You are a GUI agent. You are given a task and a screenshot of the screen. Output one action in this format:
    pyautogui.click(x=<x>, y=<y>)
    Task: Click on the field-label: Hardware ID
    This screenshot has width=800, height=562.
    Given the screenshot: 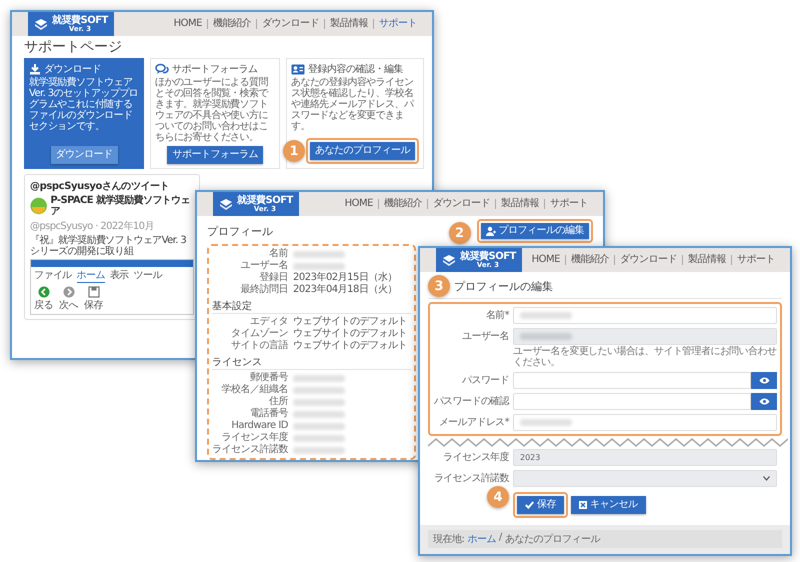 What is the action you would take?
    pyautogui.click(x=259, y=426)
    